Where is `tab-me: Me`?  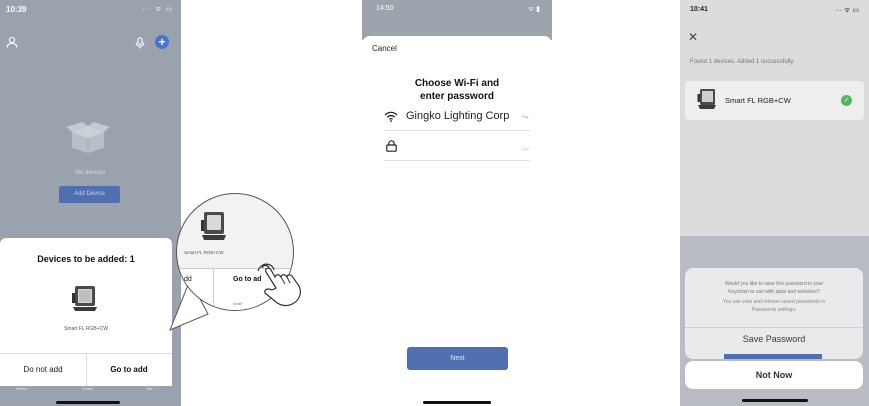
tab-me: Me is located at coordinates (150, 388).